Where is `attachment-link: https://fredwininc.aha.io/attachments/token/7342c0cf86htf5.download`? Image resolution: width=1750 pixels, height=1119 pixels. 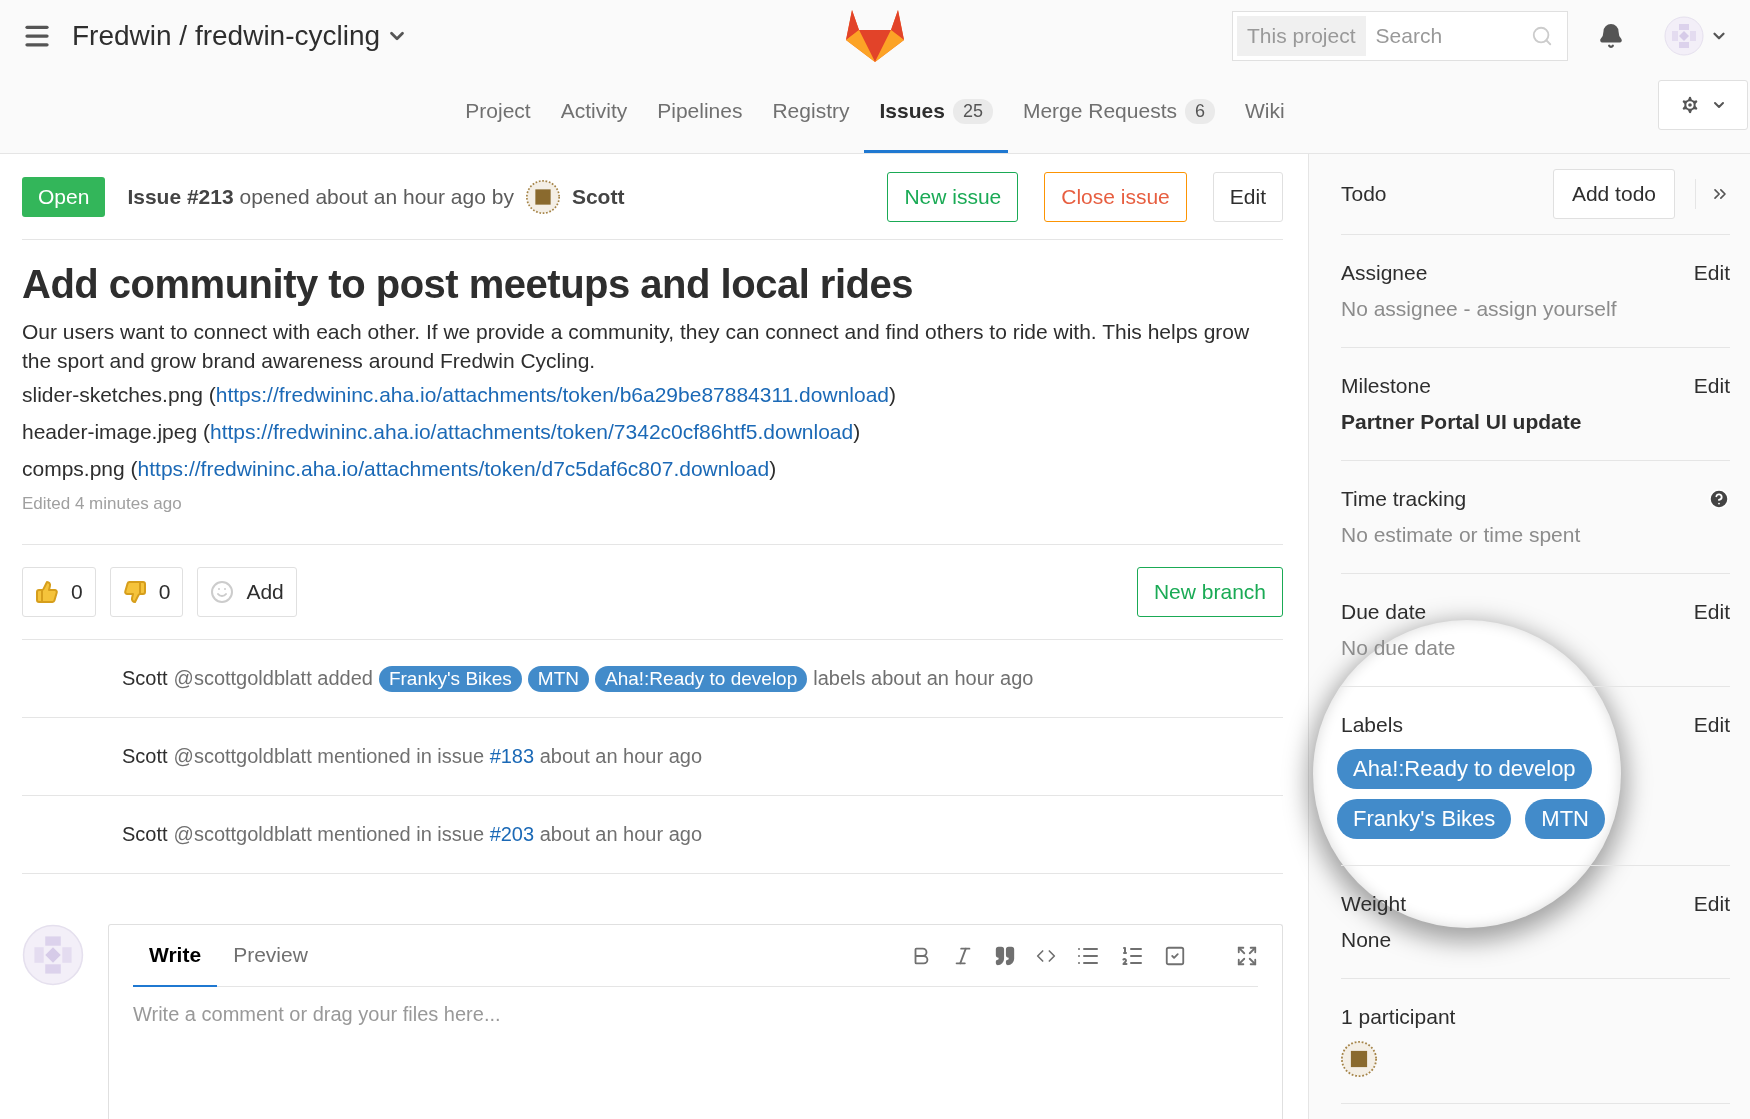 attachment-link: https://fredwininc.aha.io/attachments/token/7342c0cf86htf5.download is located at coordinates (531, 431).